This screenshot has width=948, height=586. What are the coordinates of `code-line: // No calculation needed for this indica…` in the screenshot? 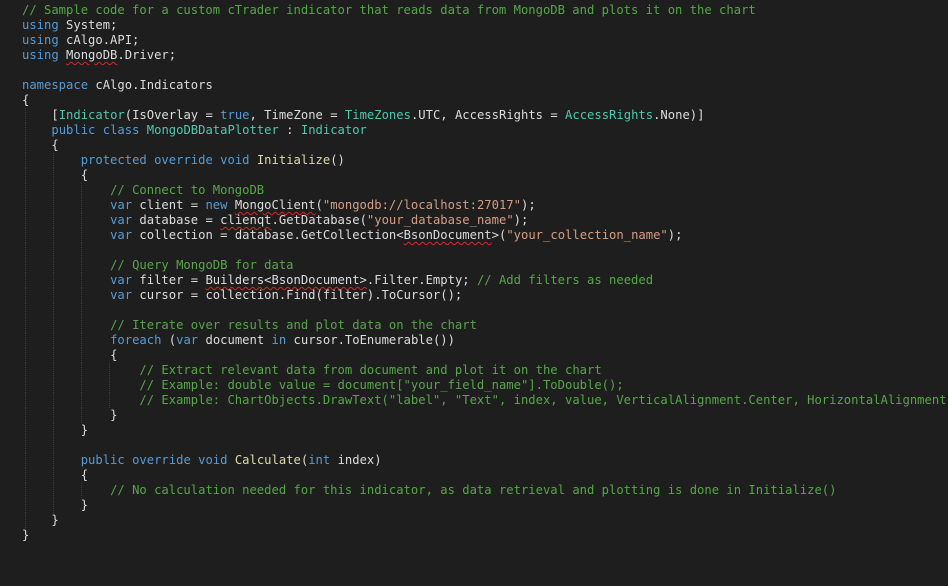 It's located at (485, 490).